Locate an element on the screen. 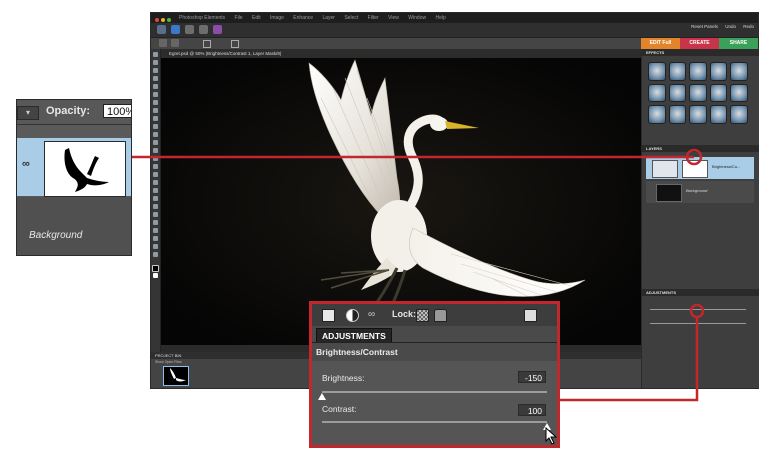 This screenshot has height=457, width=768. menu-select: Select is located at coordinates (351, 18).